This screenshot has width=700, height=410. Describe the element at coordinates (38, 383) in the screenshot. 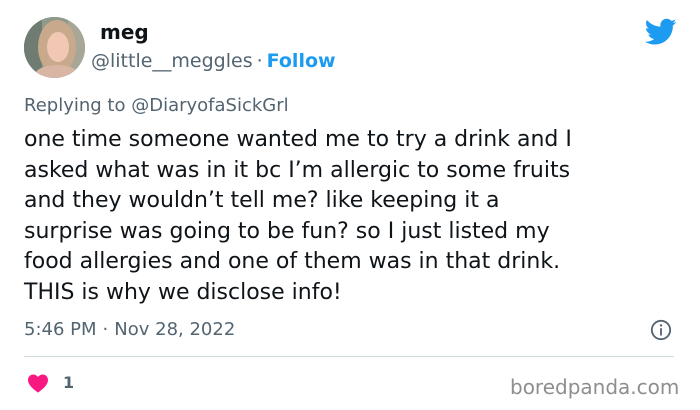

I see `heart-icon` at that location.